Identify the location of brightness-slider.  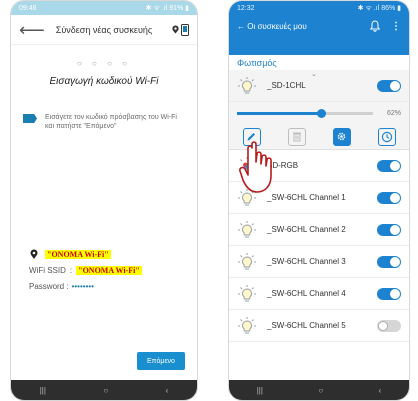
(305, 113).